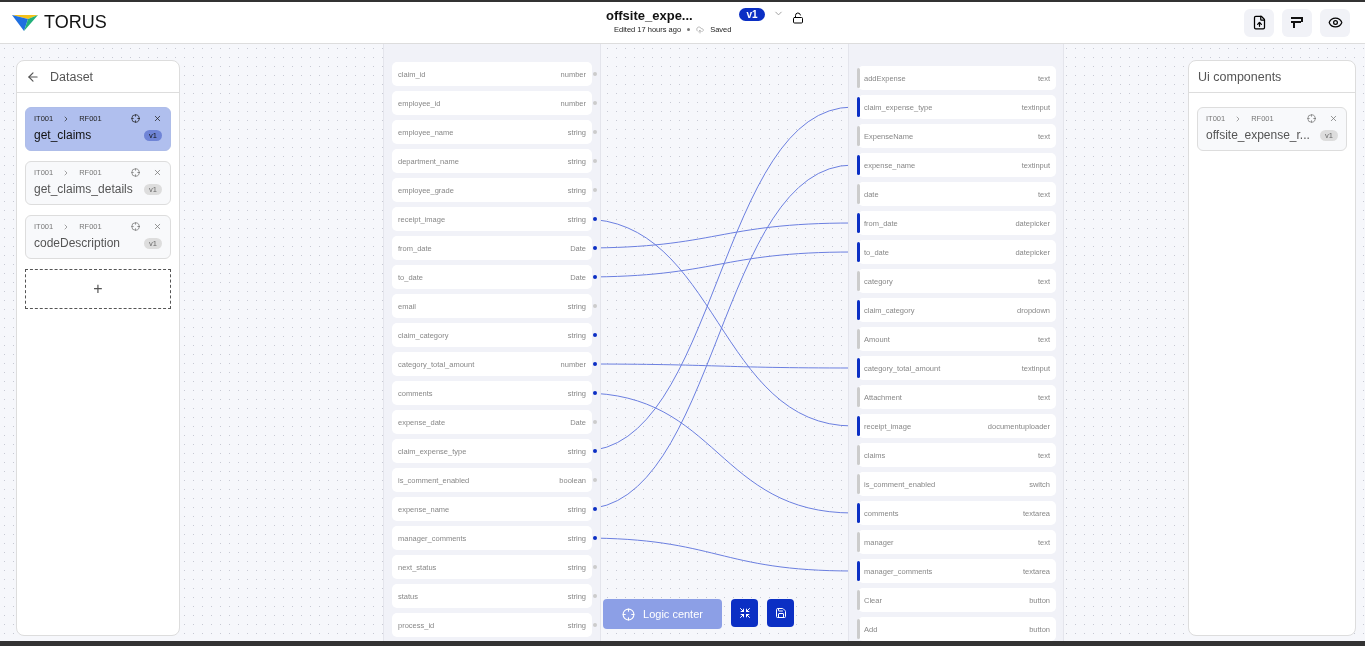 Image resolution: width=1365 pixels, height=646 pixels. I want to click on shrink-icon, so click(744, 613).